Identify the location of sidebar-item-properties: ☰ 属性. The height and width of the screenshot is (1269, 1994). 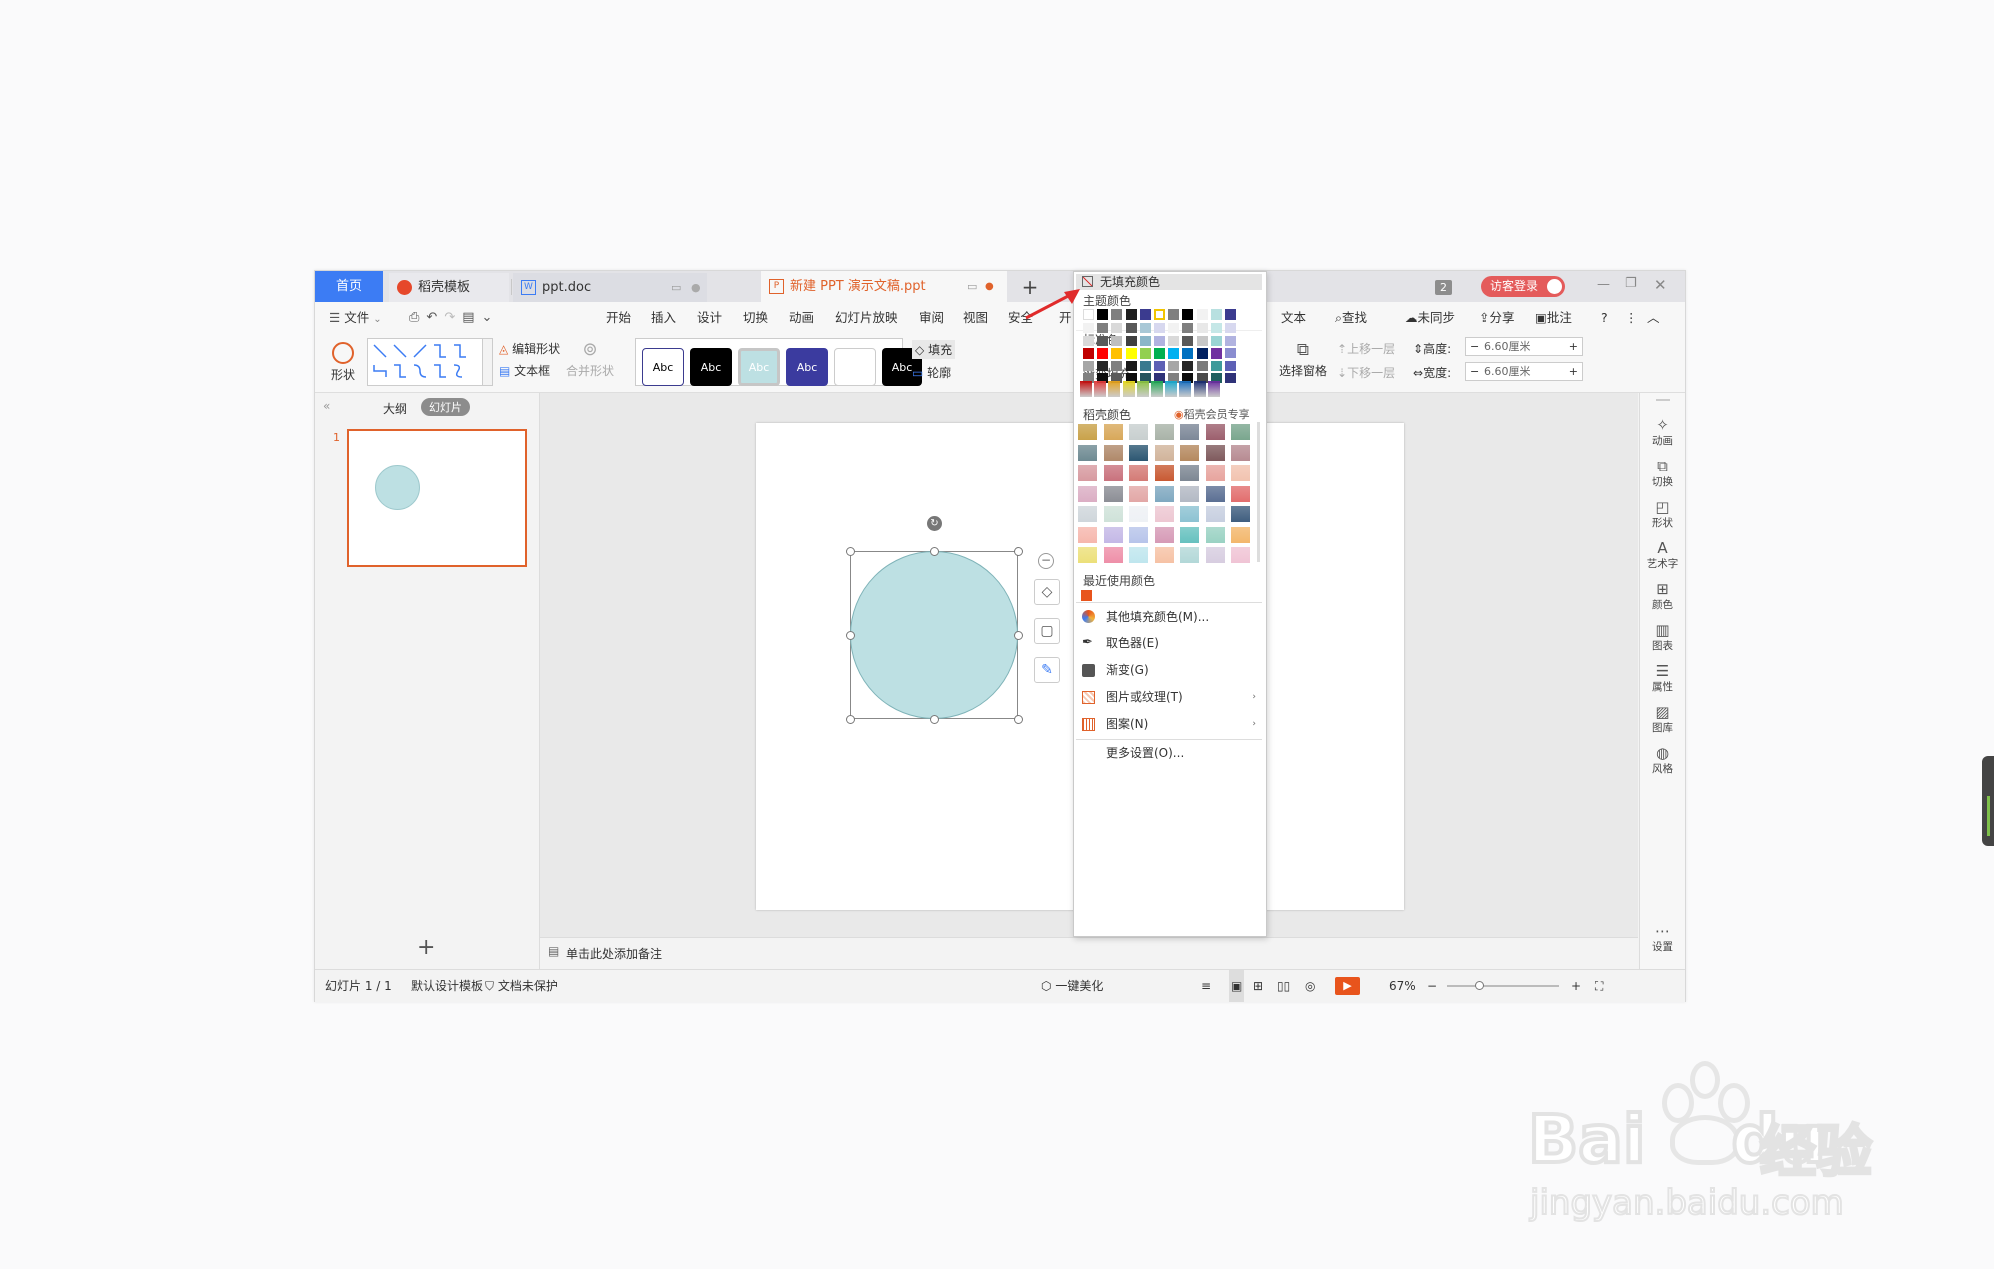
(1662, 678).